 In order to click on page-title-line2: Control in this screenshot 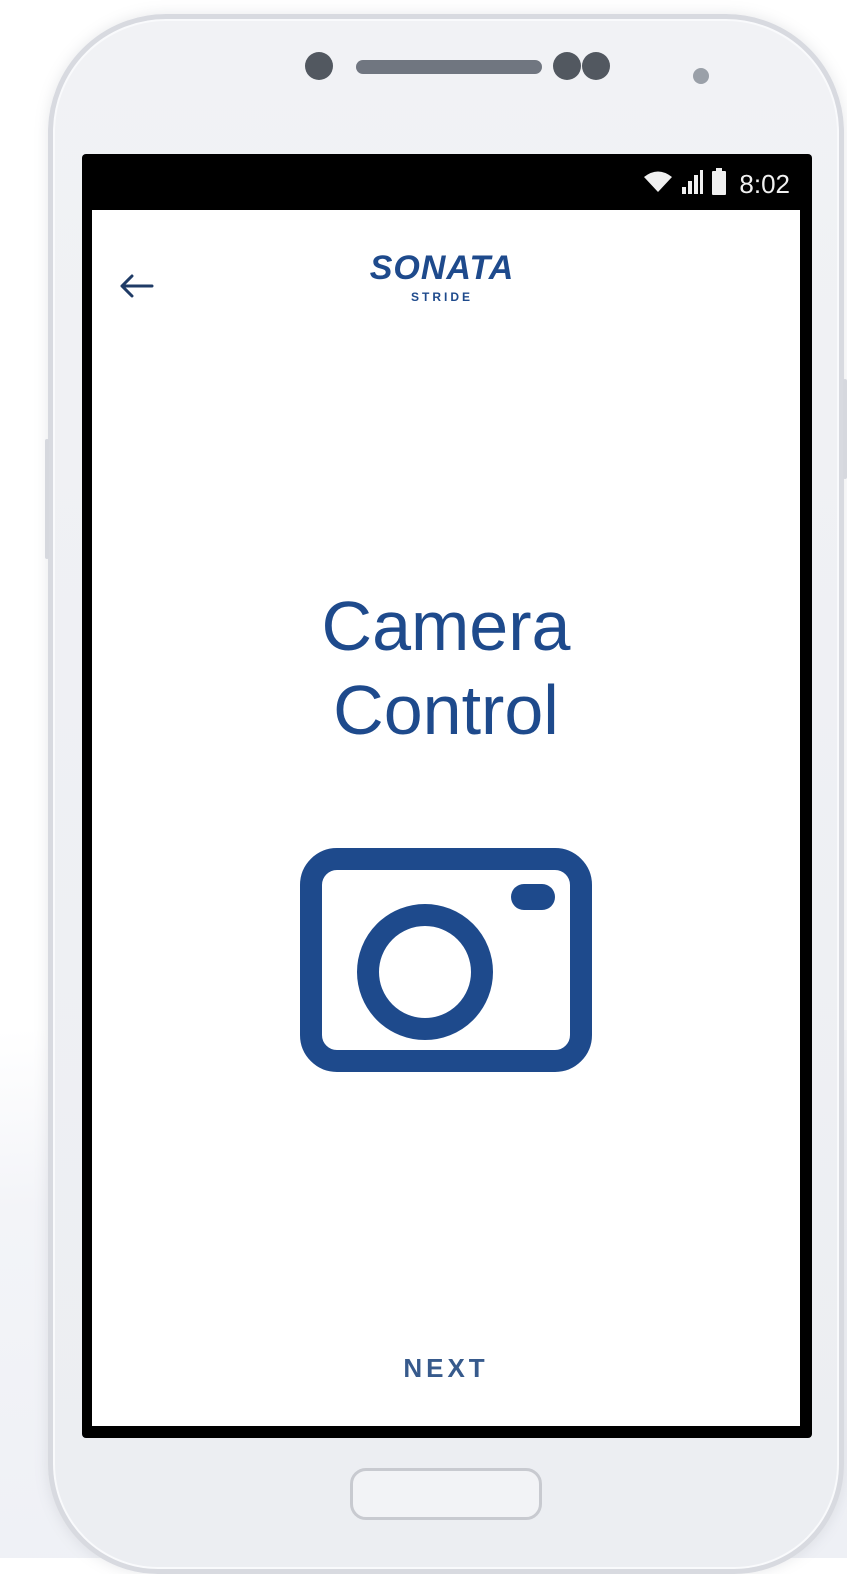, I will do `click(446, 710)`.